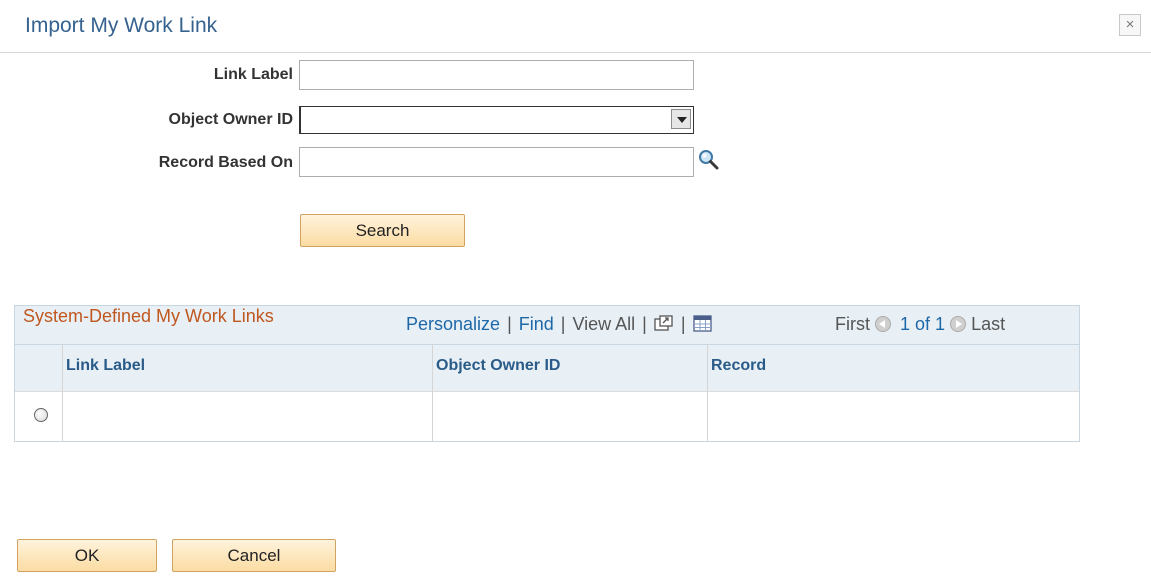  What do you see at coordinates (148, 316) in the screenshot?
I see `grid-title: System-Defined My Work Links` at bounding box center [148, 316].